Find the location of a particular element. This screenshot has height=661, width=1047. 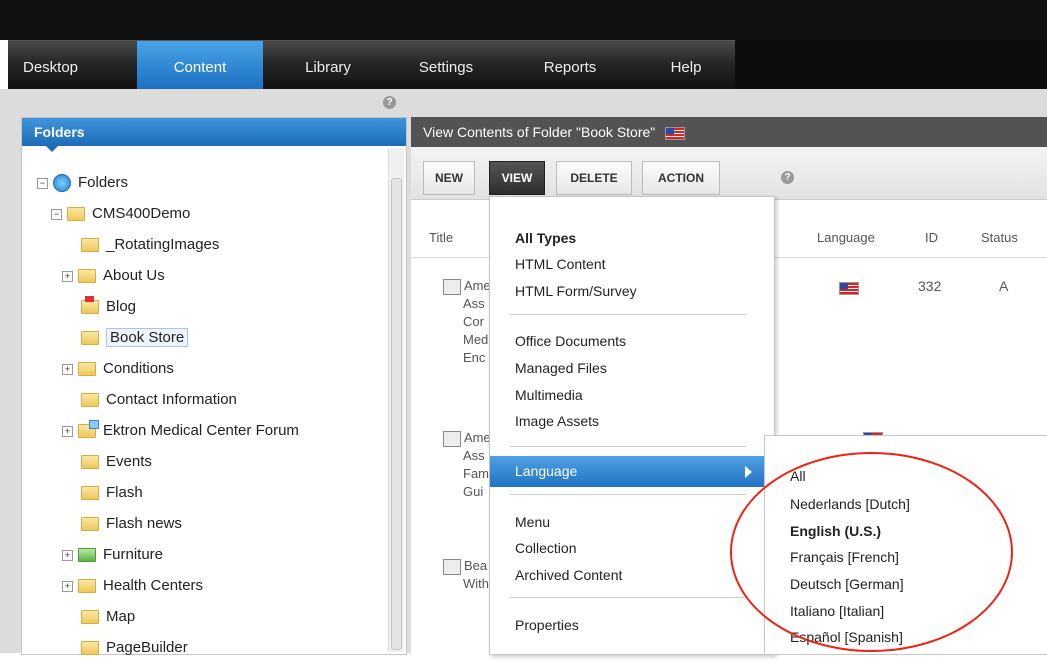

row-status: A is located at coordinates (1004, 286).